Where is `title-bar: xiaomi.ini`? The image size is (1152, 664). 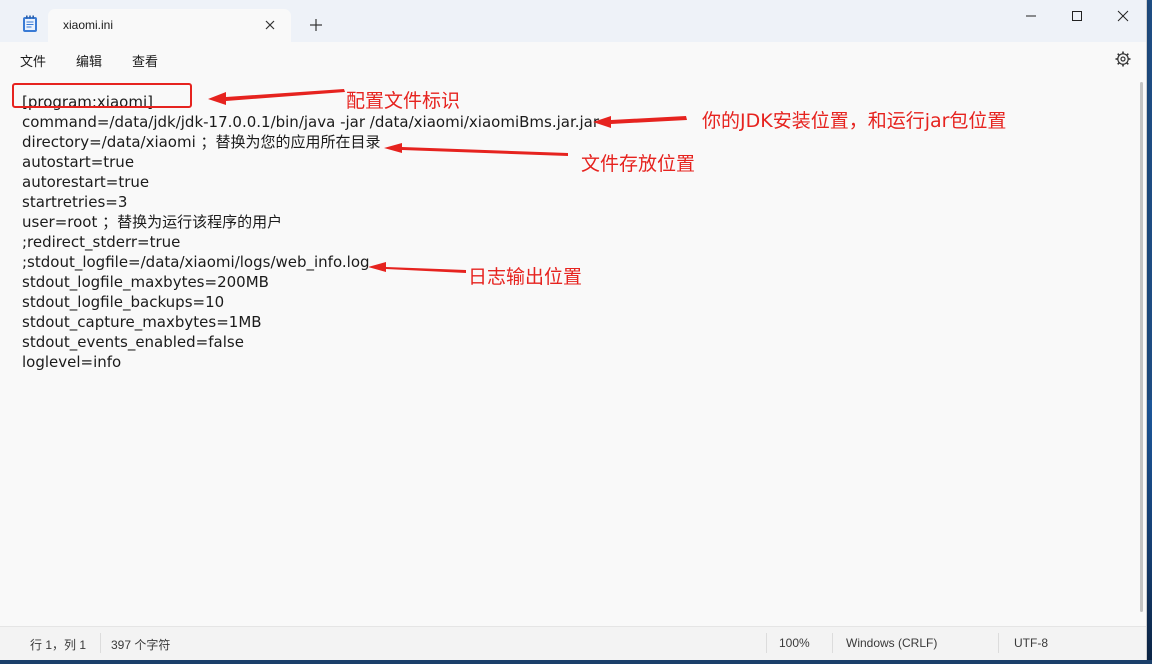
title-bar: xiaomi.ini is located at coordinates (573, 21).